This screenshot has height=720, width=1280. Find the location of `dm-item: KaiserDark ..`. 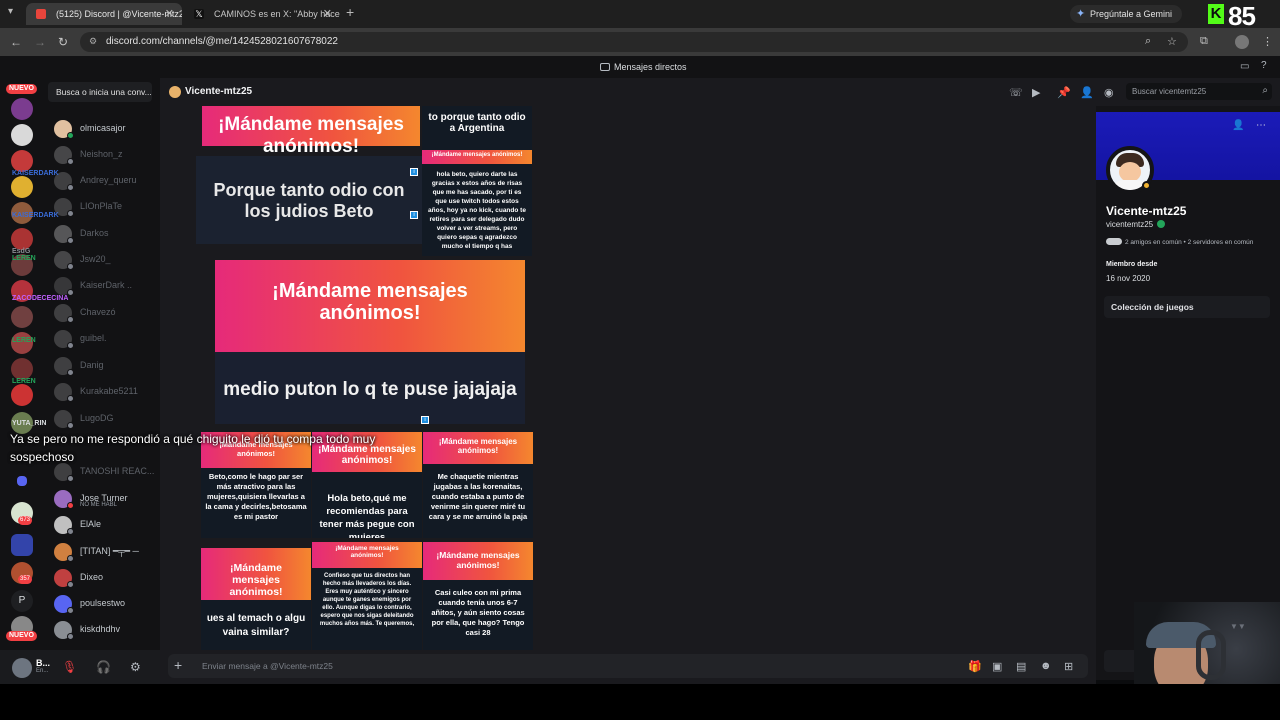

dm-item: KaiserDark .. is located at coordinates (104, 286).